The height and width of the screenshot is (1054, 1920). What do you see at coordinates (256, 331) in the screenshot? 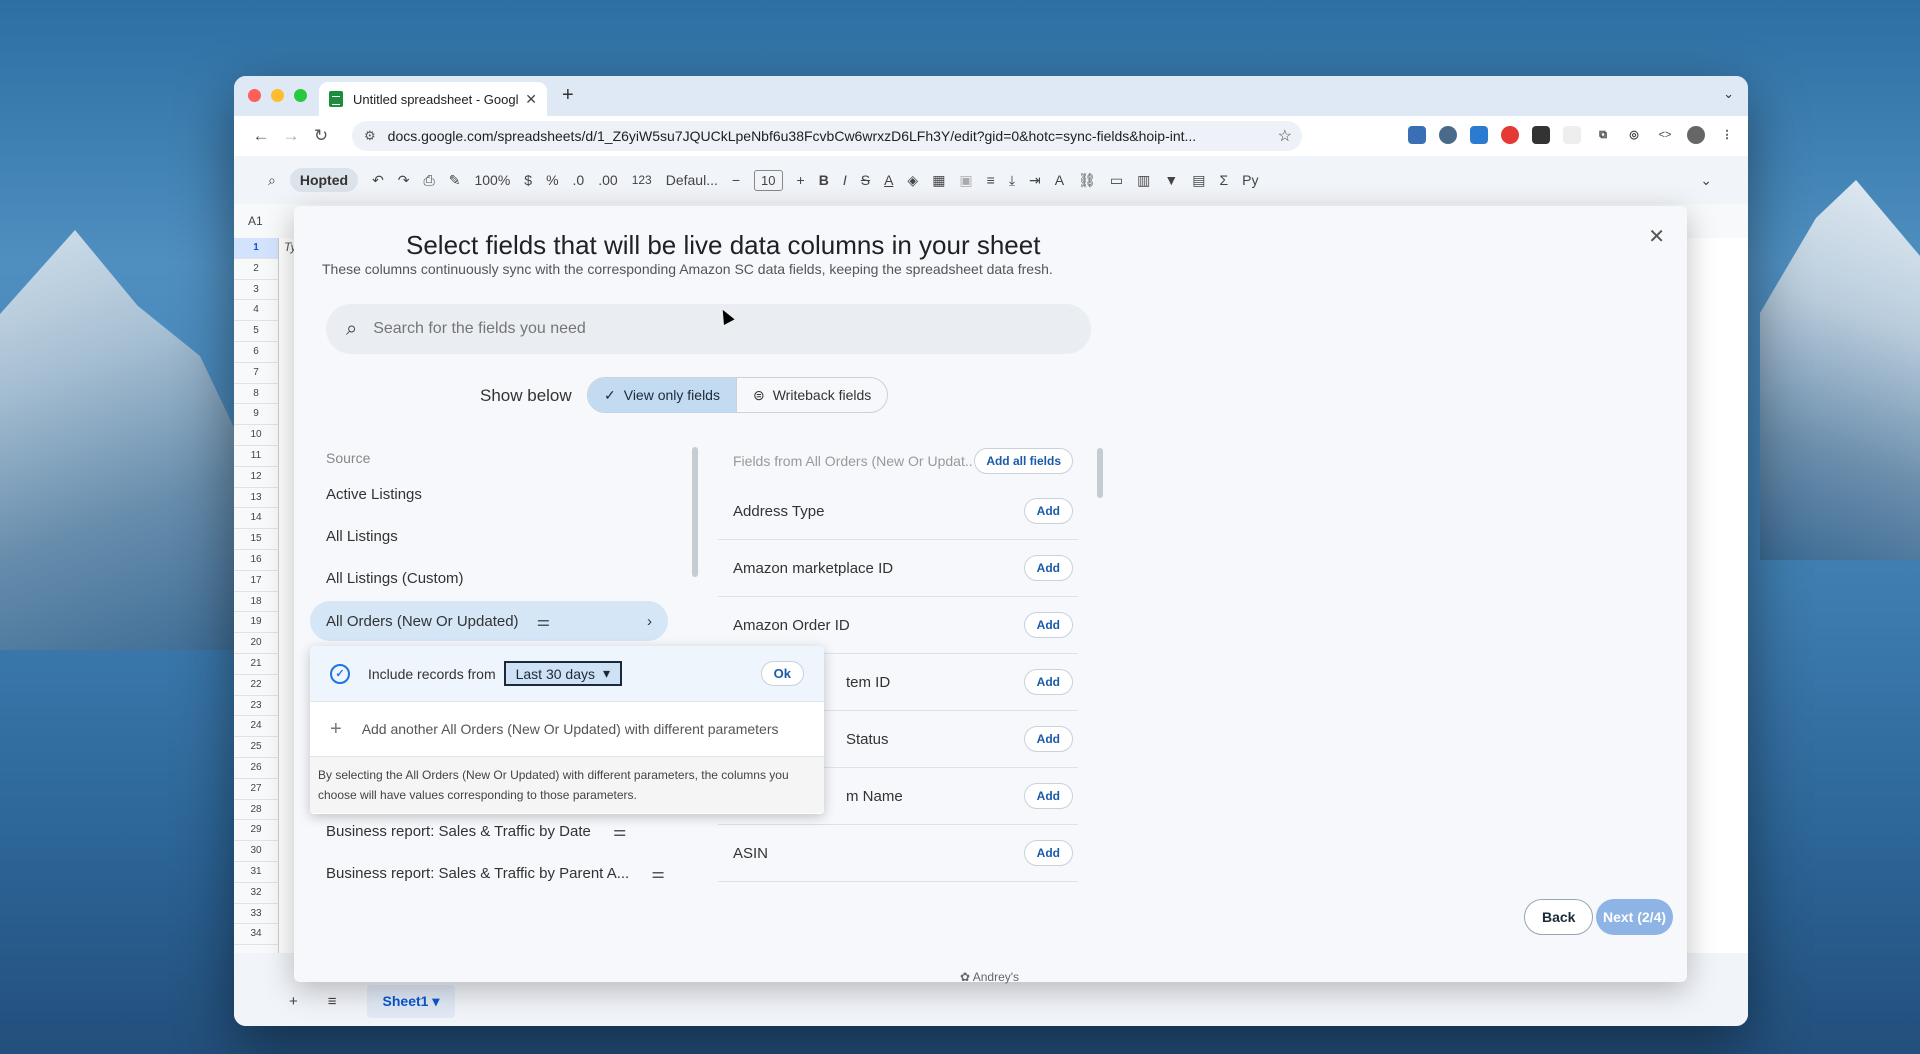
I see `row-number: 5` at bounding box center [256, 331].